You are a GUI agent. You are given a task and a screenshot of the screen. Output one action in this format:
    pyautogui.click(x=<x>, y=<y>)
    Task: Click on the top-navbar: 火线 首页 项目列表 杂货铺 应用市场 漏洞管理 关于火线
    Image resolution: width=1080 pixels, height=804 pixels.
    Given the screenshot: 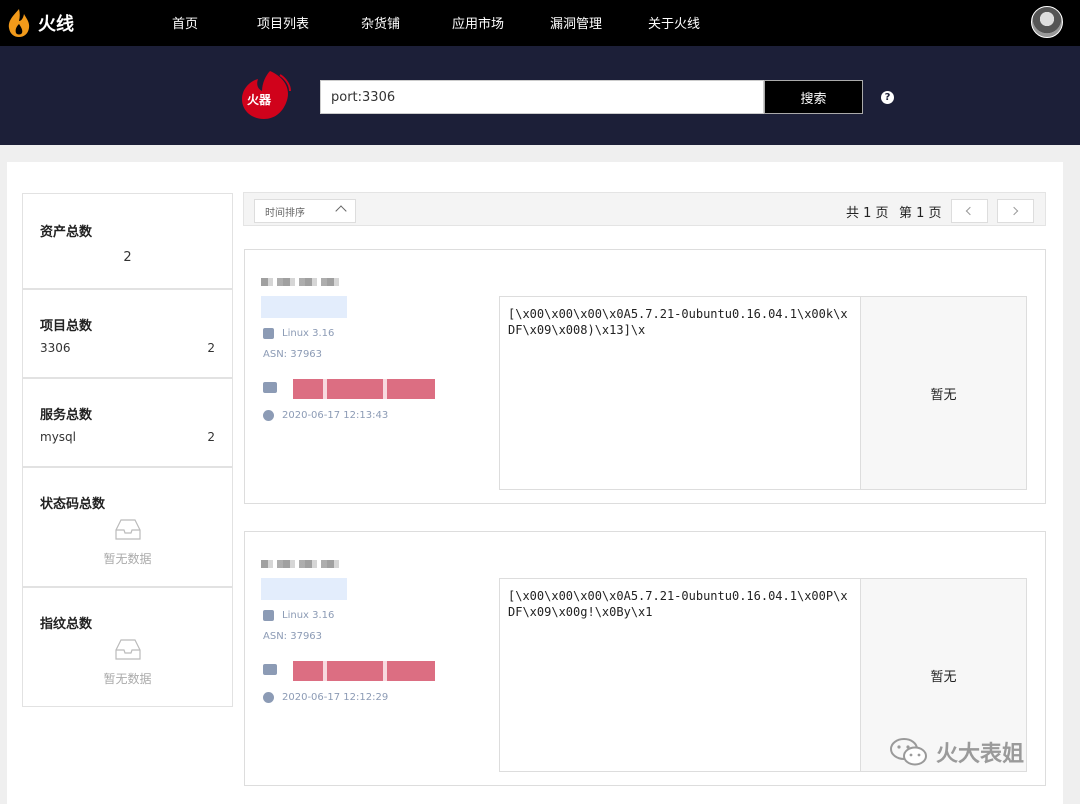 What is the action you would take?
    pyautogui.click(x=540, y=23)
    